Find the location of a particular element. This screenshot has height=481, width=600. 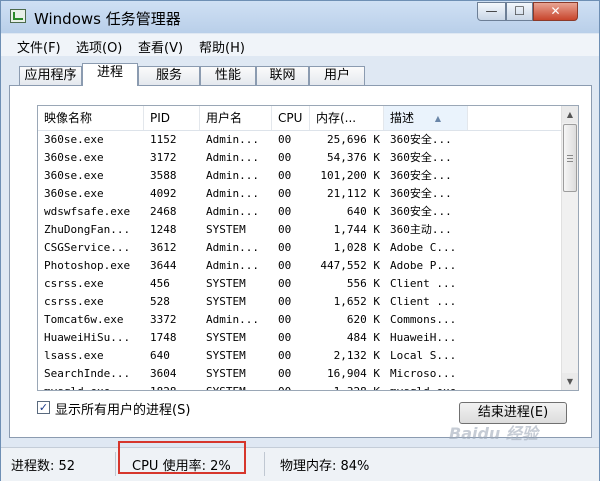

cell-pid: 3612 is located at coordinates (163, 247).